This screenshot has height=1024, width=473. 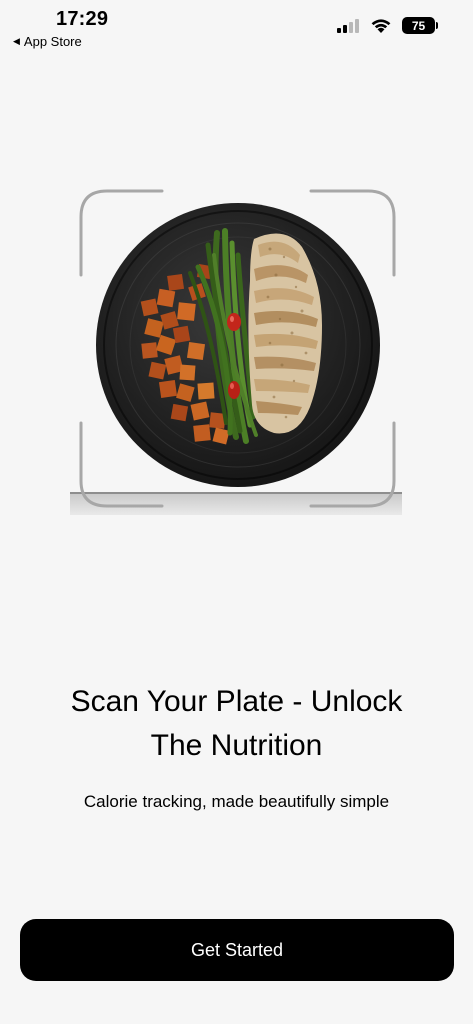 I want to click on battery-level: 75, so click(x=418, y=25).